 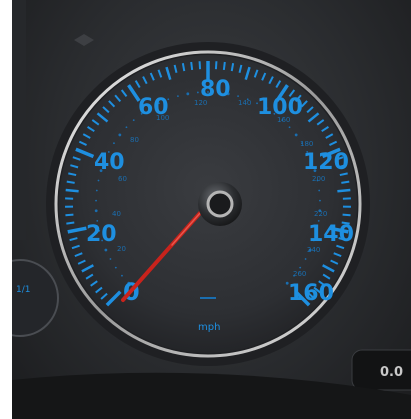 What do you see at coordinates (209, 327) in the screenshot?
I see `unit-label: mph` at bounding box center [209, 327].